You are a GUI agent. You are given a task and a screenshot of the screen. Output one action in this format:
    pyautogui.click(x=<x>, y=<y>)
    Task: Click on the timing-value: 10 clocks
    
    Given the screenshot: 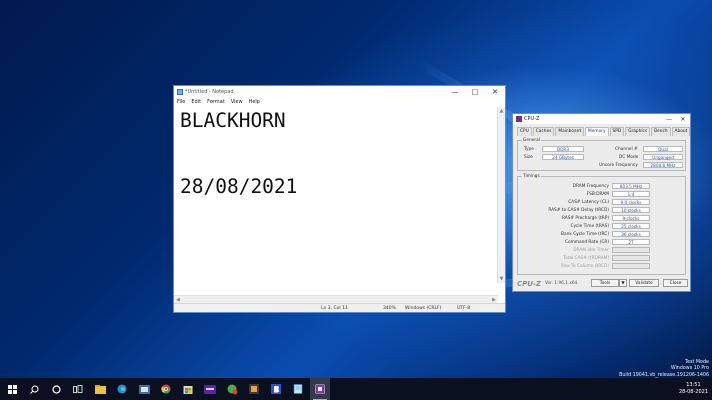 What is the action you would take?
    pyautogui.click(x=631, y=210)
    